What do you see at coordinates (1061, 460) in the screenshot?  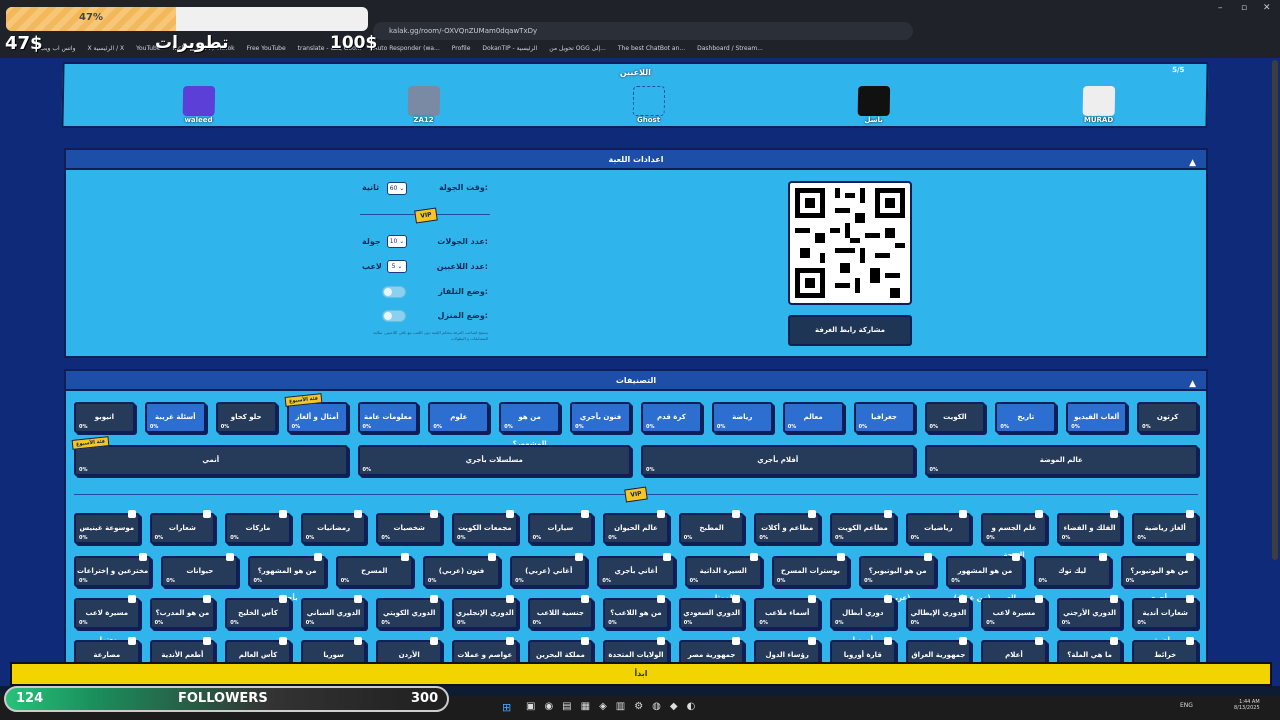 I see `category-tile: عالم الموضة 0%` at bounding box center [1061, 460].